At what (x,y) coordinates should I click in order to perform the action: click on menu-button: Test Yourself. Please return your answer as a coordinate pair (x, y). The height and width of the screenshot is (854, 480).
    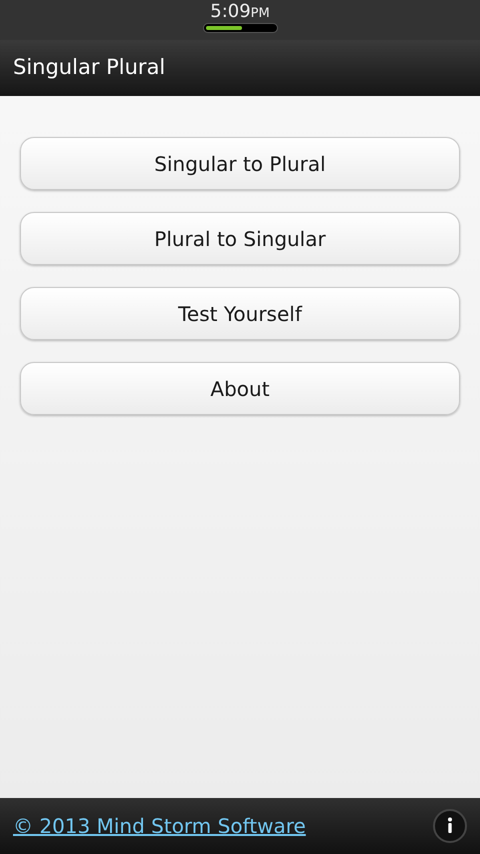
    Looking at the image, I should click on (240, 313).